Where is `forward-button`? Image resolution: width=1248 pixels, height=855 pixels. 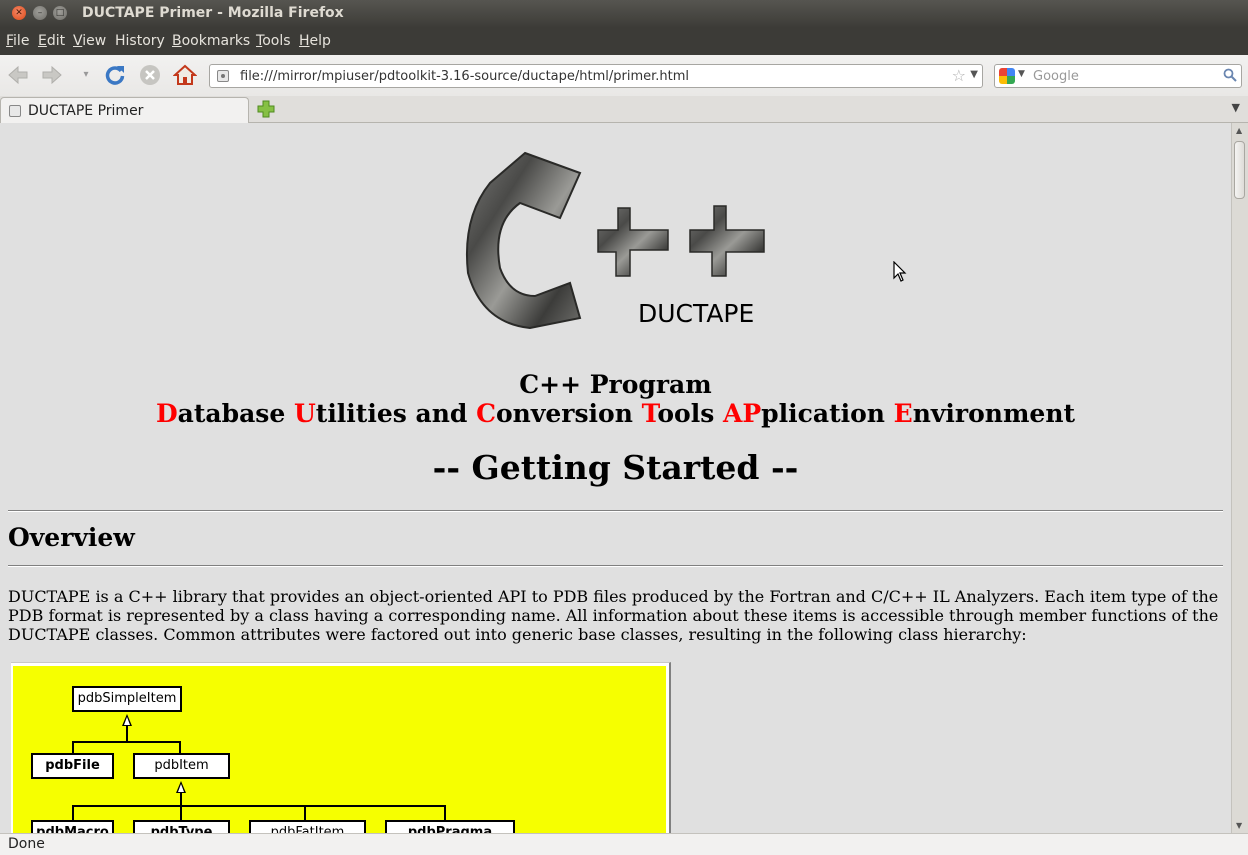 forward-button is located at coordinates (52, 75).